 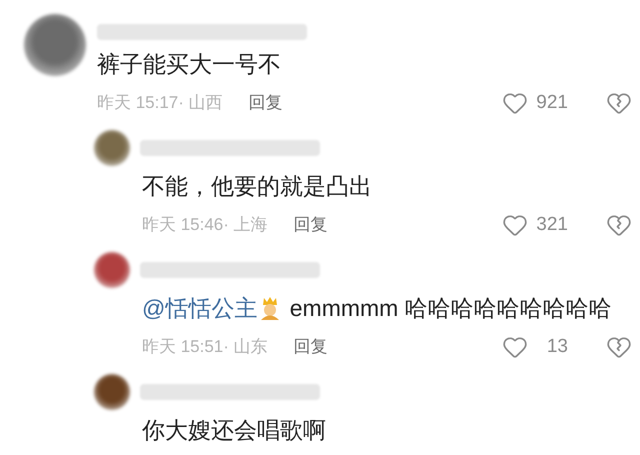 What do you see at coordinates (551, 102) in the screenshot?
I see `like-count: 921` at bounding box center [551, 102].